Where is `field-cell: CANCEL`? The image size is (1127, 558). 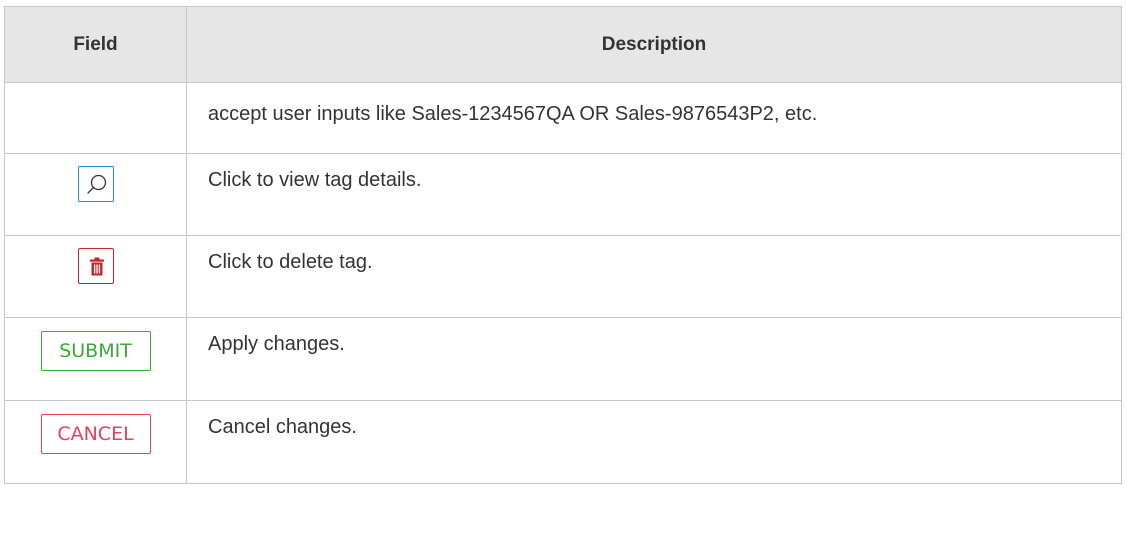
field-cell: CANCEL is located at coordinates (95, 442).